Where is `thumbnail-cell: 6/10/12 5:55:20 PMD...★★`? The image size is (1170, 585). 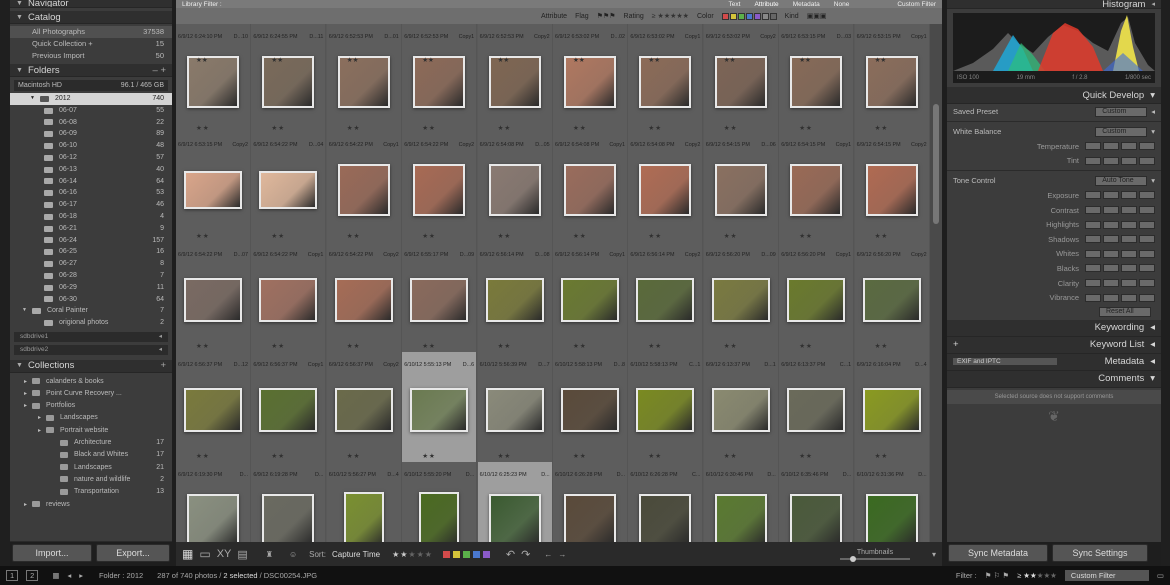 thumbnail-cell: 6/10/12 5:55:20 PMD...★★ is located at coordinates (440, 502).